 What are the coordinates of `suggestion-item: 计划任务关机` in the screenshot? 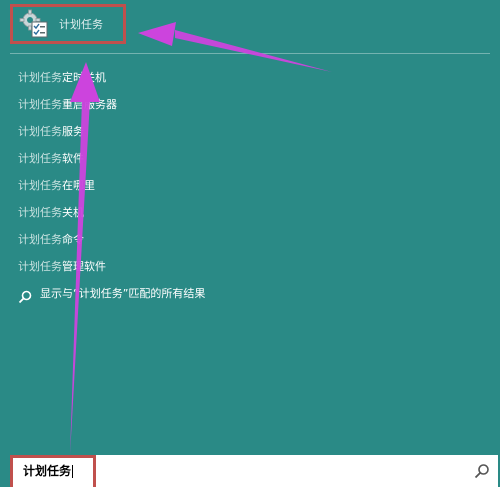 It's located at (248, 212).